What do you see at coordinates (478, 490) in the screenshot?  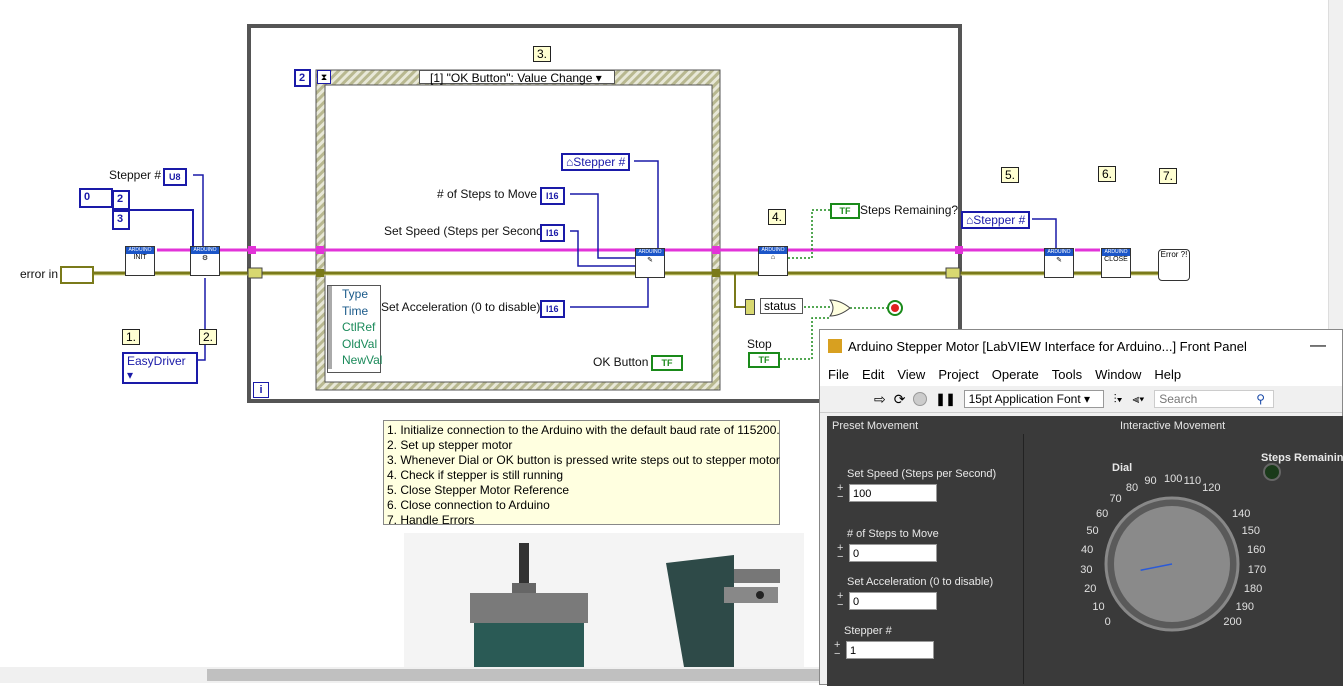 I see `comment-line-5: 5. Close Stepper Motor Reference` at bounding box center [478, 490].